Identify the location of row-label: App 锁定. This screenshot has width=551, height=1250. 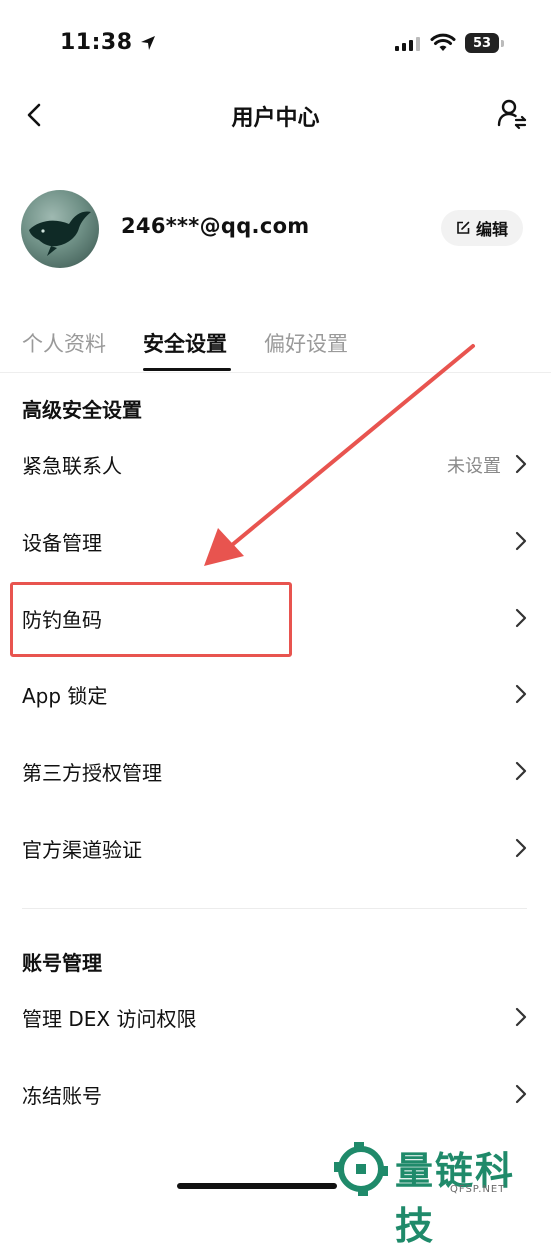
(65, 696).